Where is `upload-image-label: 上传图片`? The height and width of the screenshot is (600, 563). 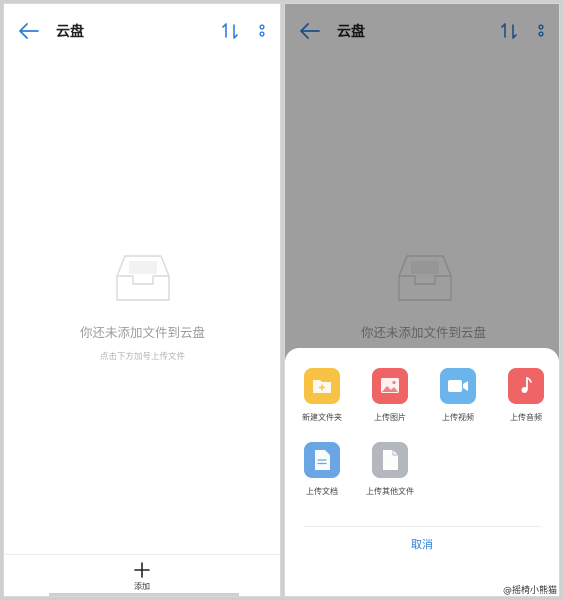
upload-image-label: 上传图片 is located at coordinates (390, 417).